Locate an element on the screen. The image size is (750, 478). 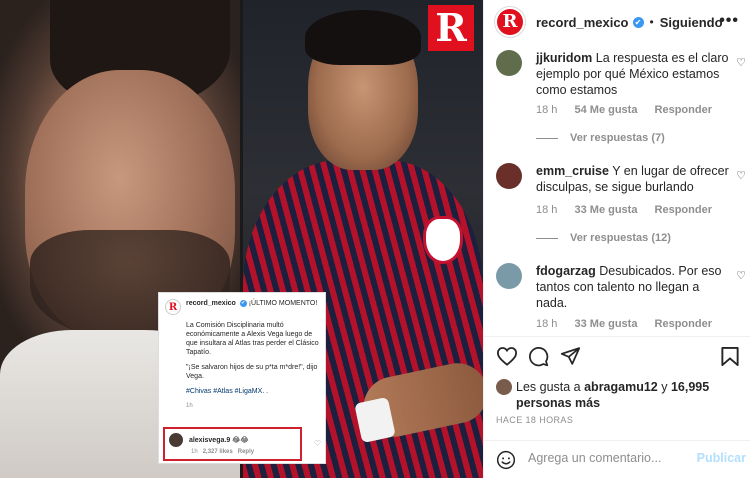
emoji-icon is located at coordinates (506, 460).